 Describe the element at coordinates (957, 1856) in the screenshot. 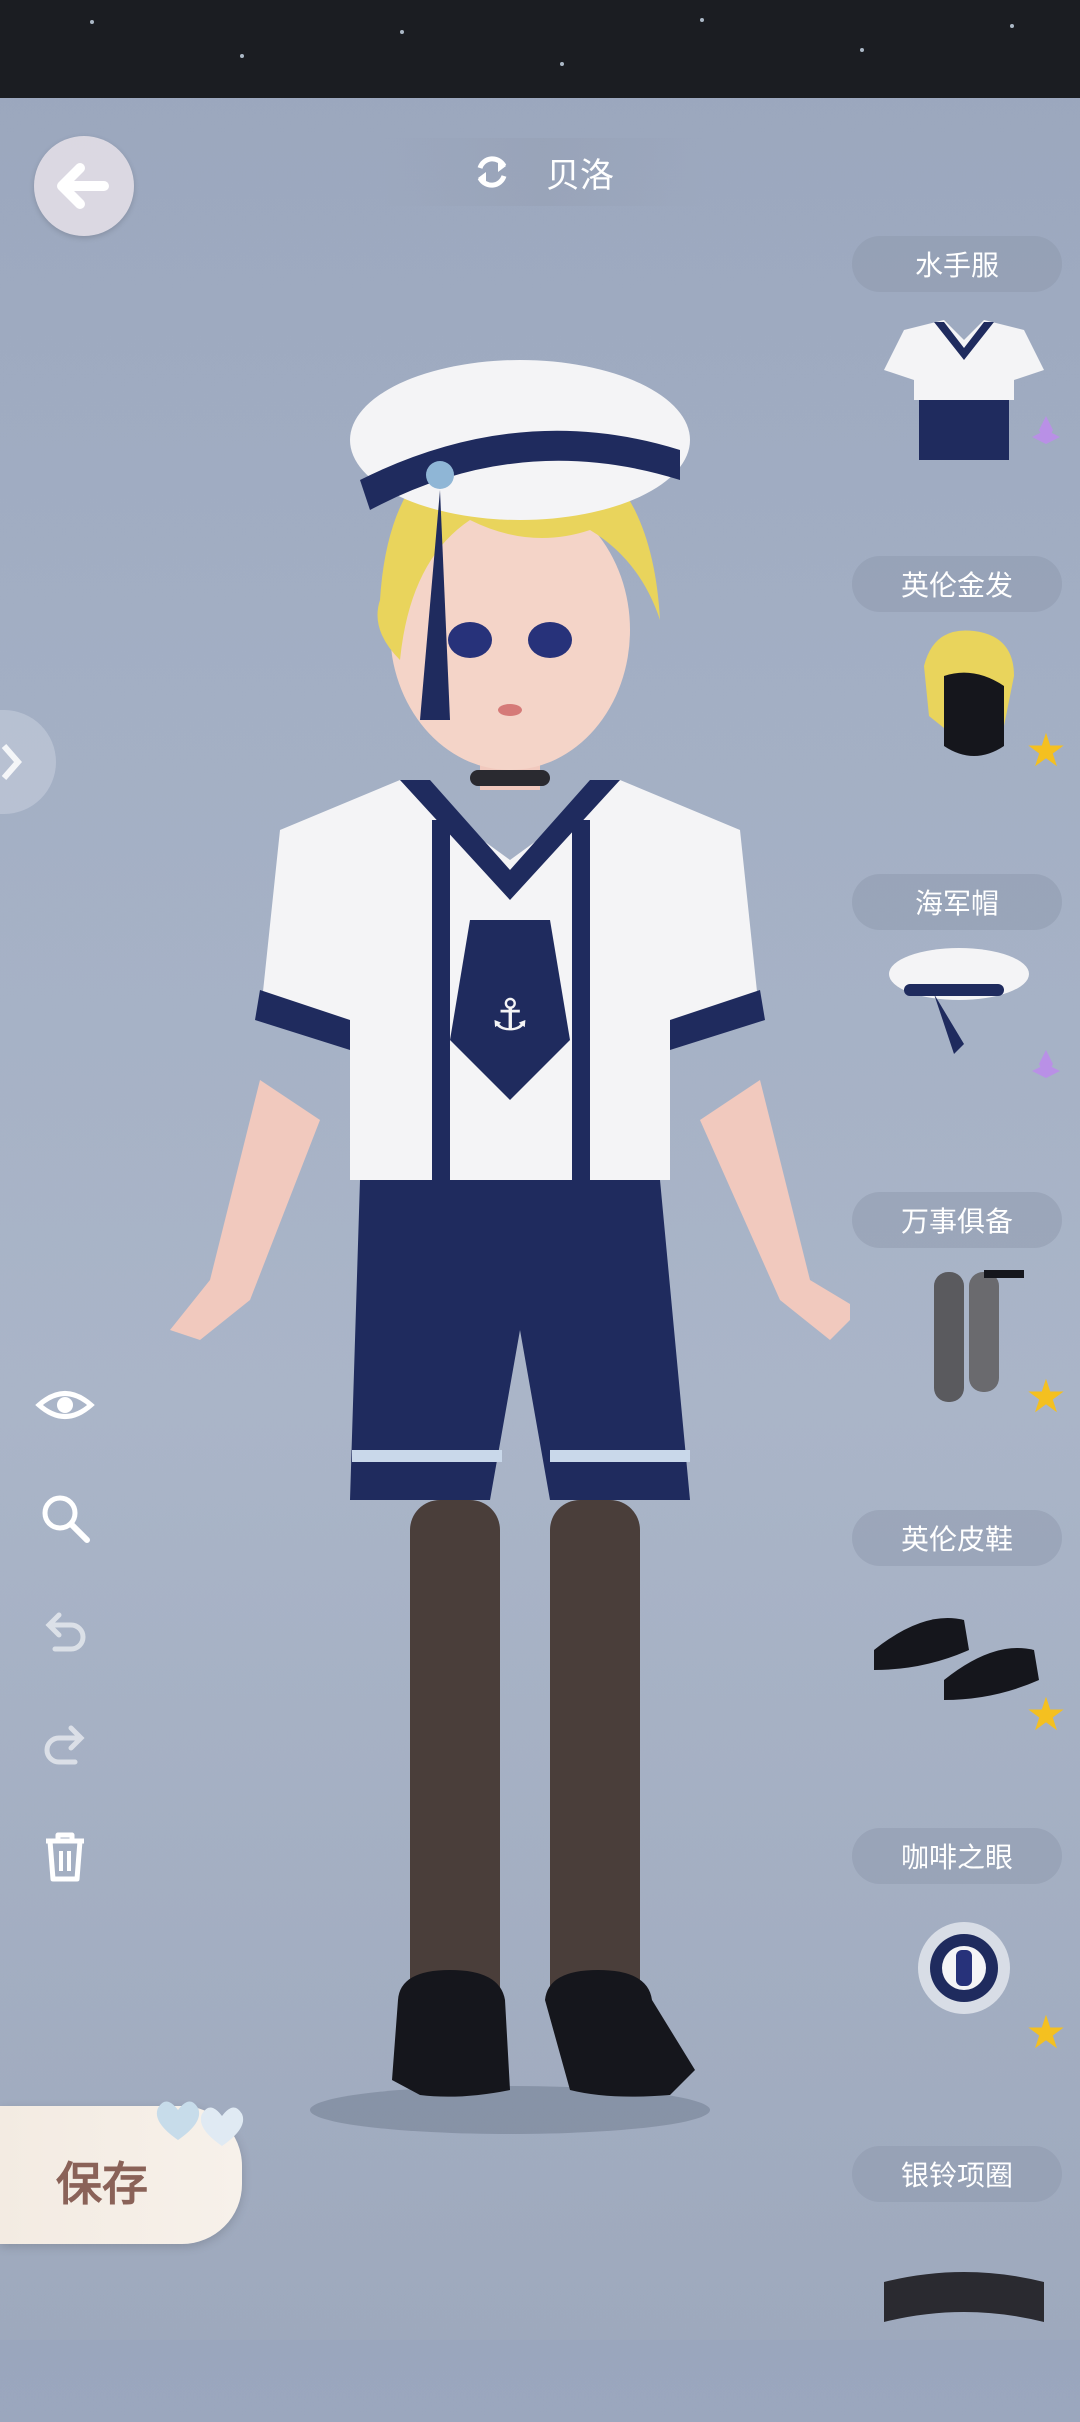

I see `item-label: 咖啡之眼` at that location.